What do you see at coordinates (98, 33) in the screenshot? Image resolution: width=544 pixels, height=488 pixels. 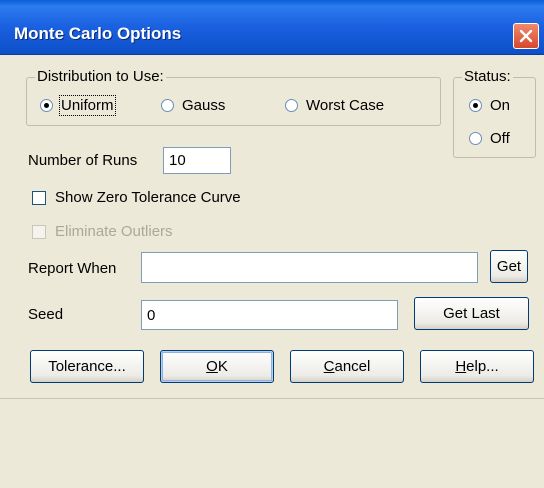 I see `window-title: Monte Carlo Options` at bounding box center [98, 33].